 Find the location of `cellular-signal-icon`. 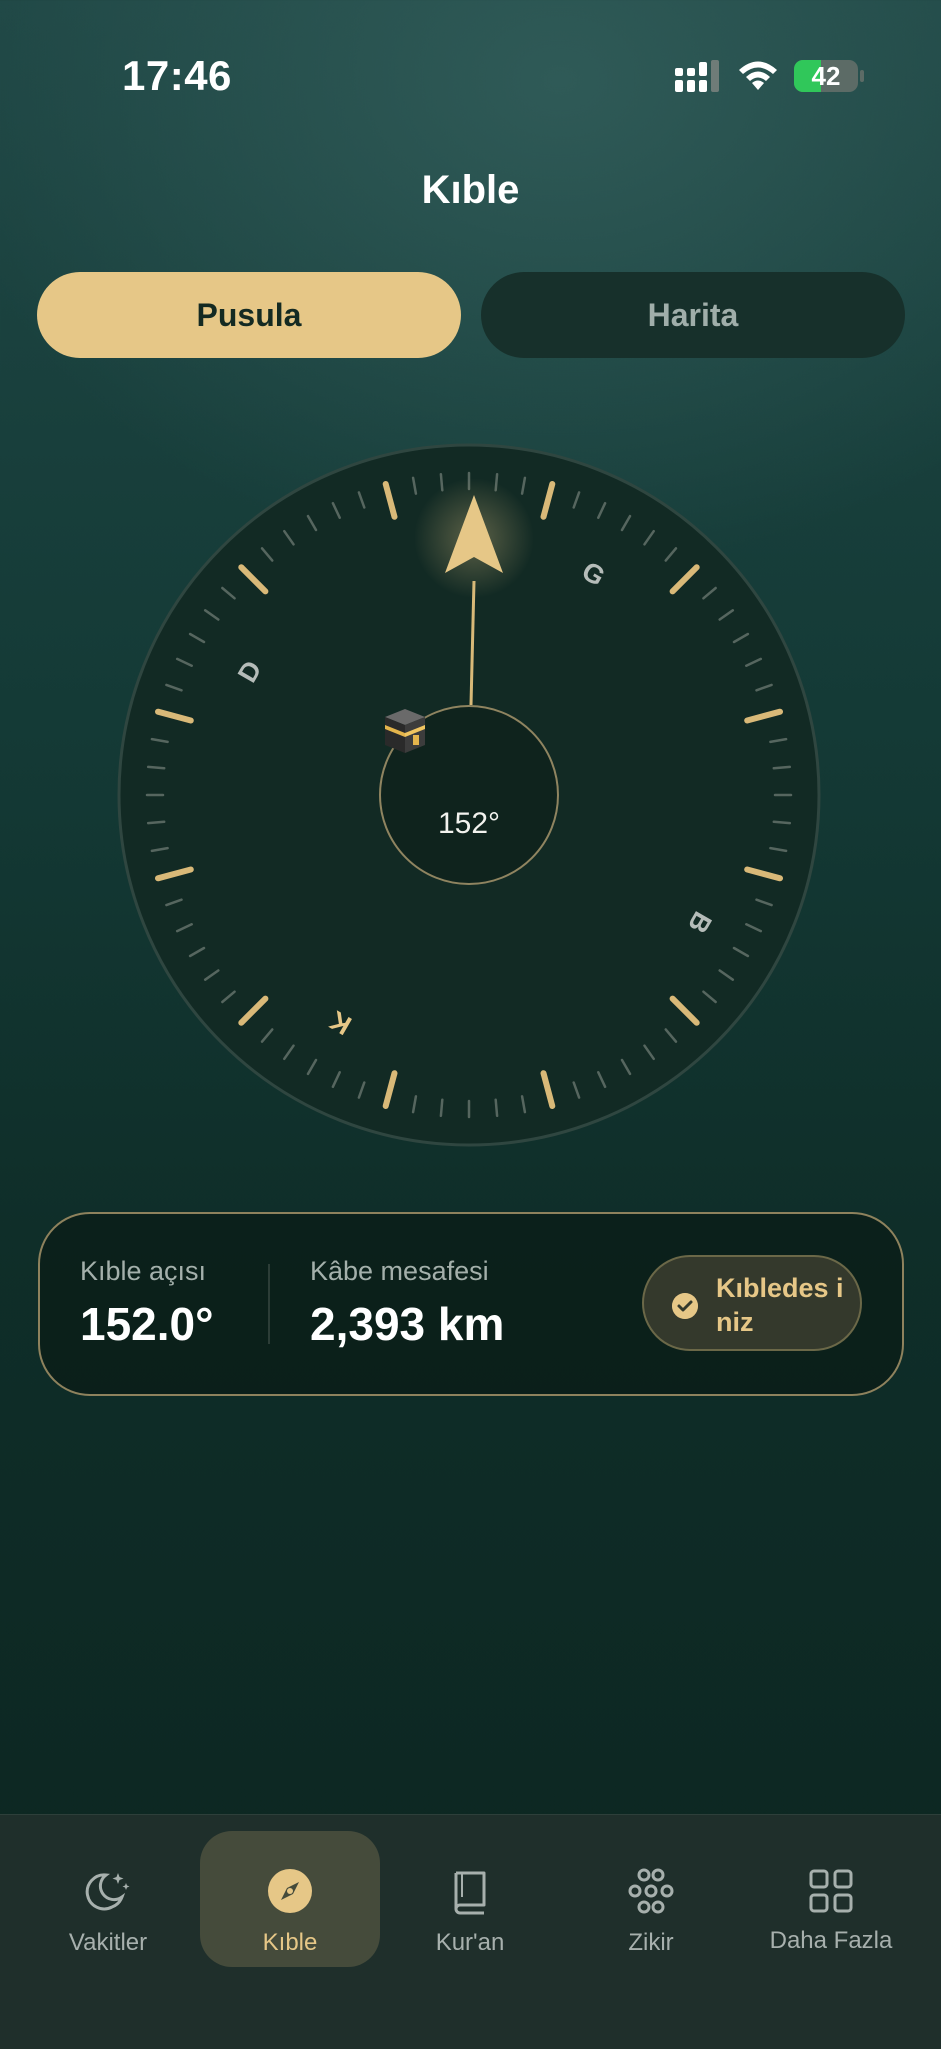

cellular-signal-icon is located at coordinates (697, 76).